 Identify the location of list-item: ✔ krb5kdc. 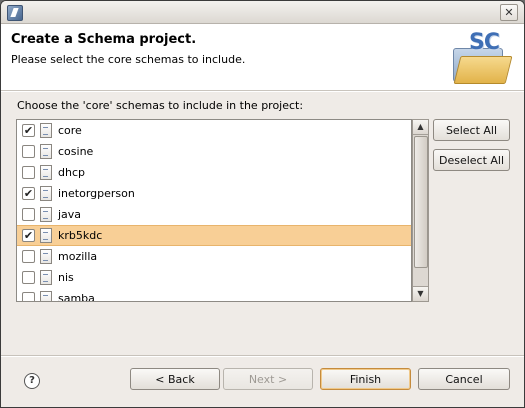
(214, 235).